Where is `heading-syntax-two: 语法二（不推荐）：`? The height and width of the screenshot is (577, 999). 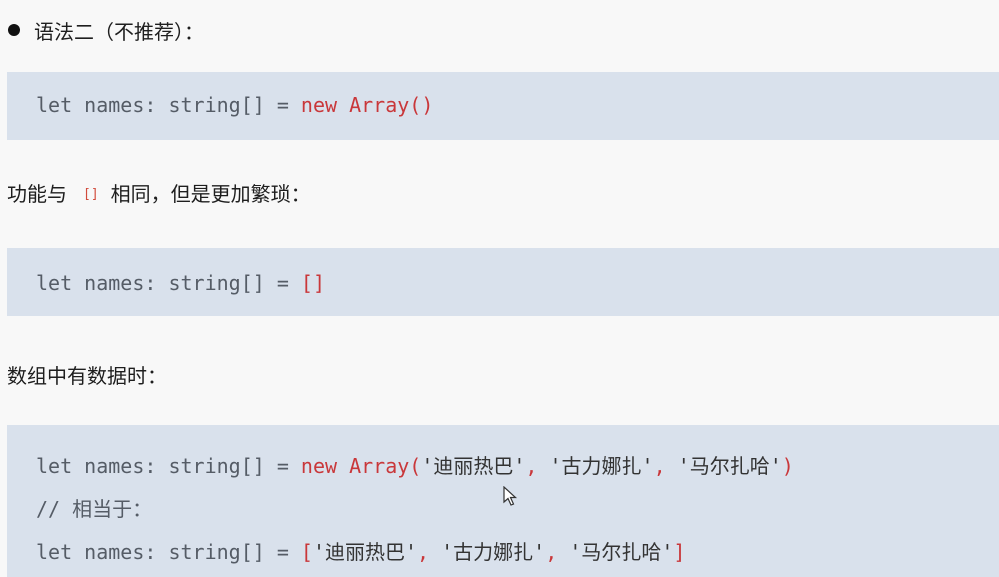
heading-syntax-two: 语法二（不推荐）： is located at coordinates (106, 30).